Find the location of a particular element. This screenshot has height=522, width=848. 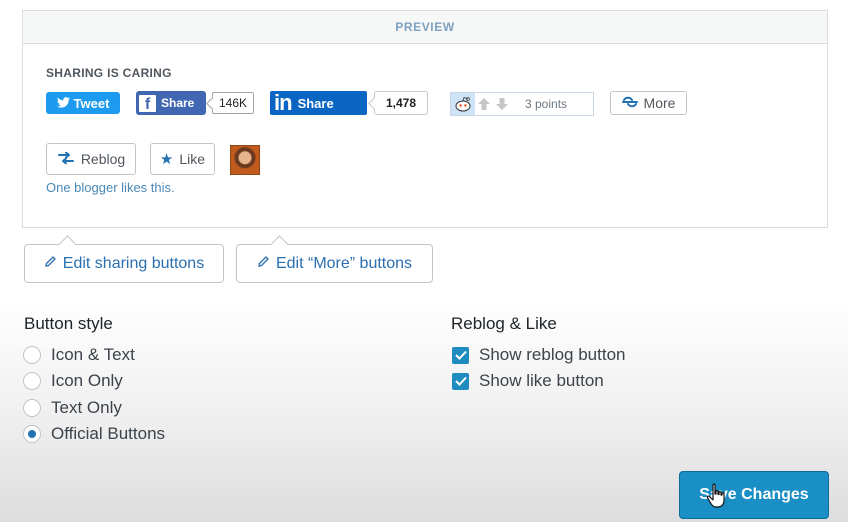

like-label: Like is located at coordinates (192, 159).